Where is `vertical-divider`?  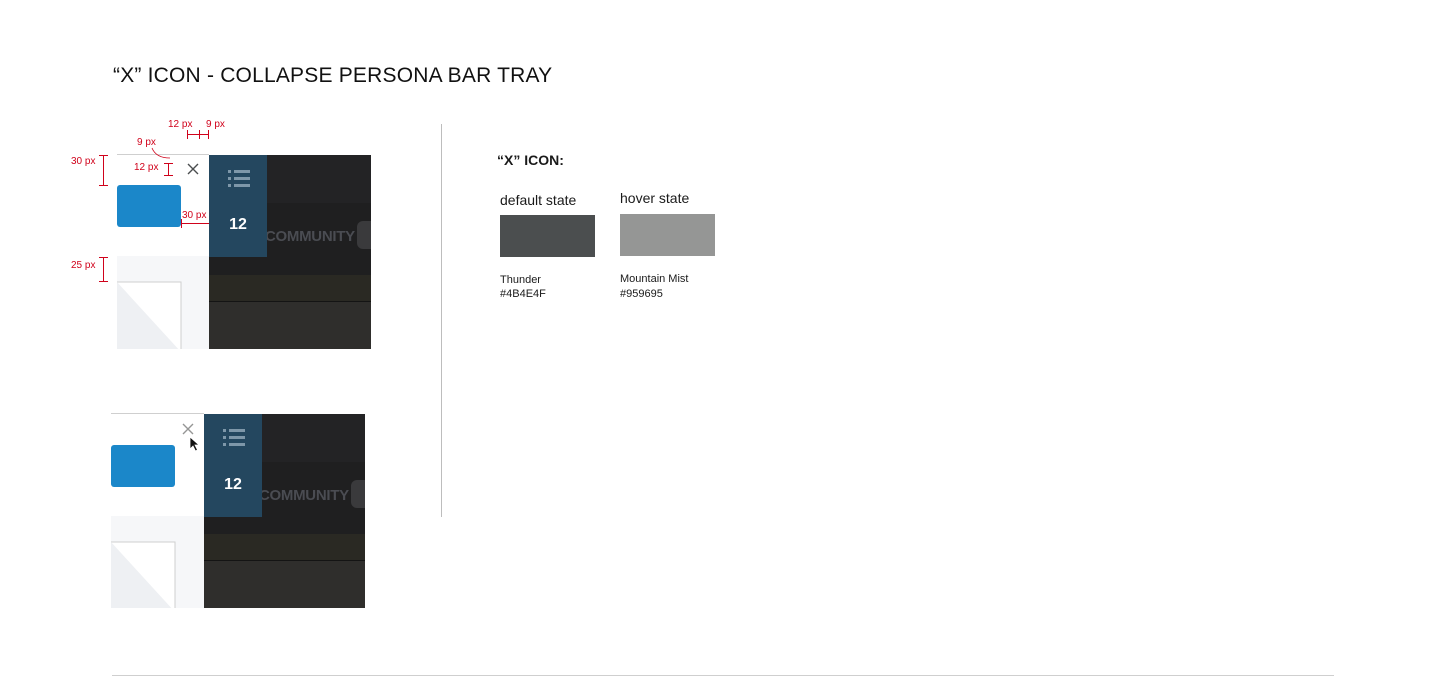
vertical-divider is located at coordinates (441, 320).